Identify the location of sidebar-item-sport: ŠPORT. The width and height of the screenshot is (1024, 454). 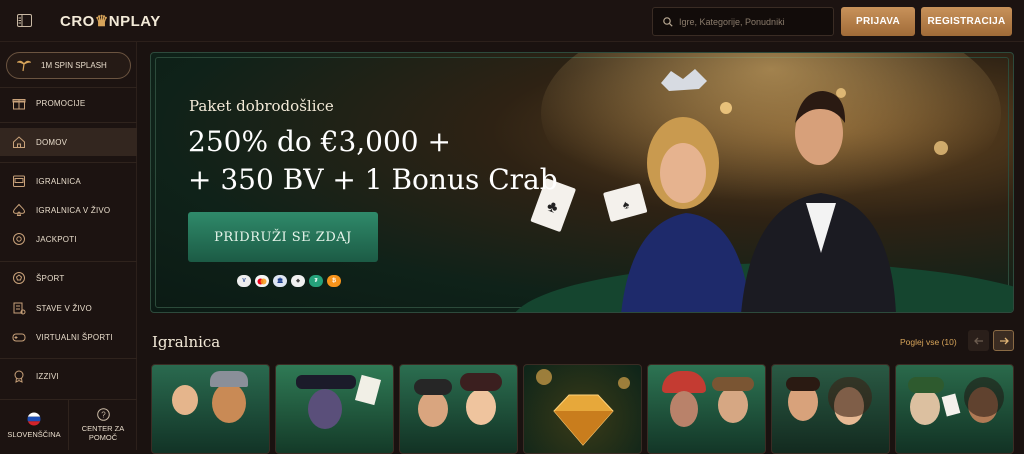
(68, 278).